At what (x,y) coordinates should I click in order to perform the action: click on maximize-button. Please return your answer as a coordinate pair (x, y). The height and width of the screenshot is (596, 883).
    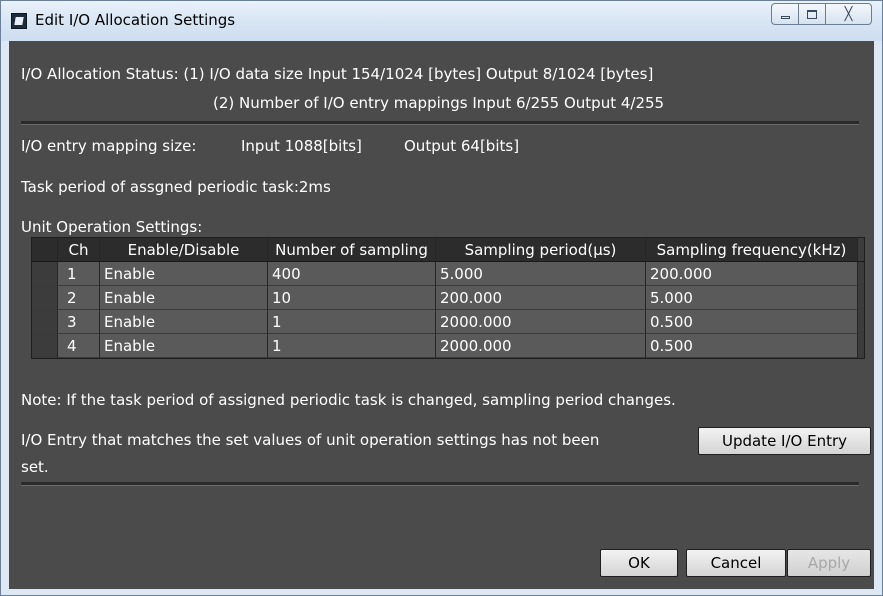
    Looking at the image, I should click on (812, 14).